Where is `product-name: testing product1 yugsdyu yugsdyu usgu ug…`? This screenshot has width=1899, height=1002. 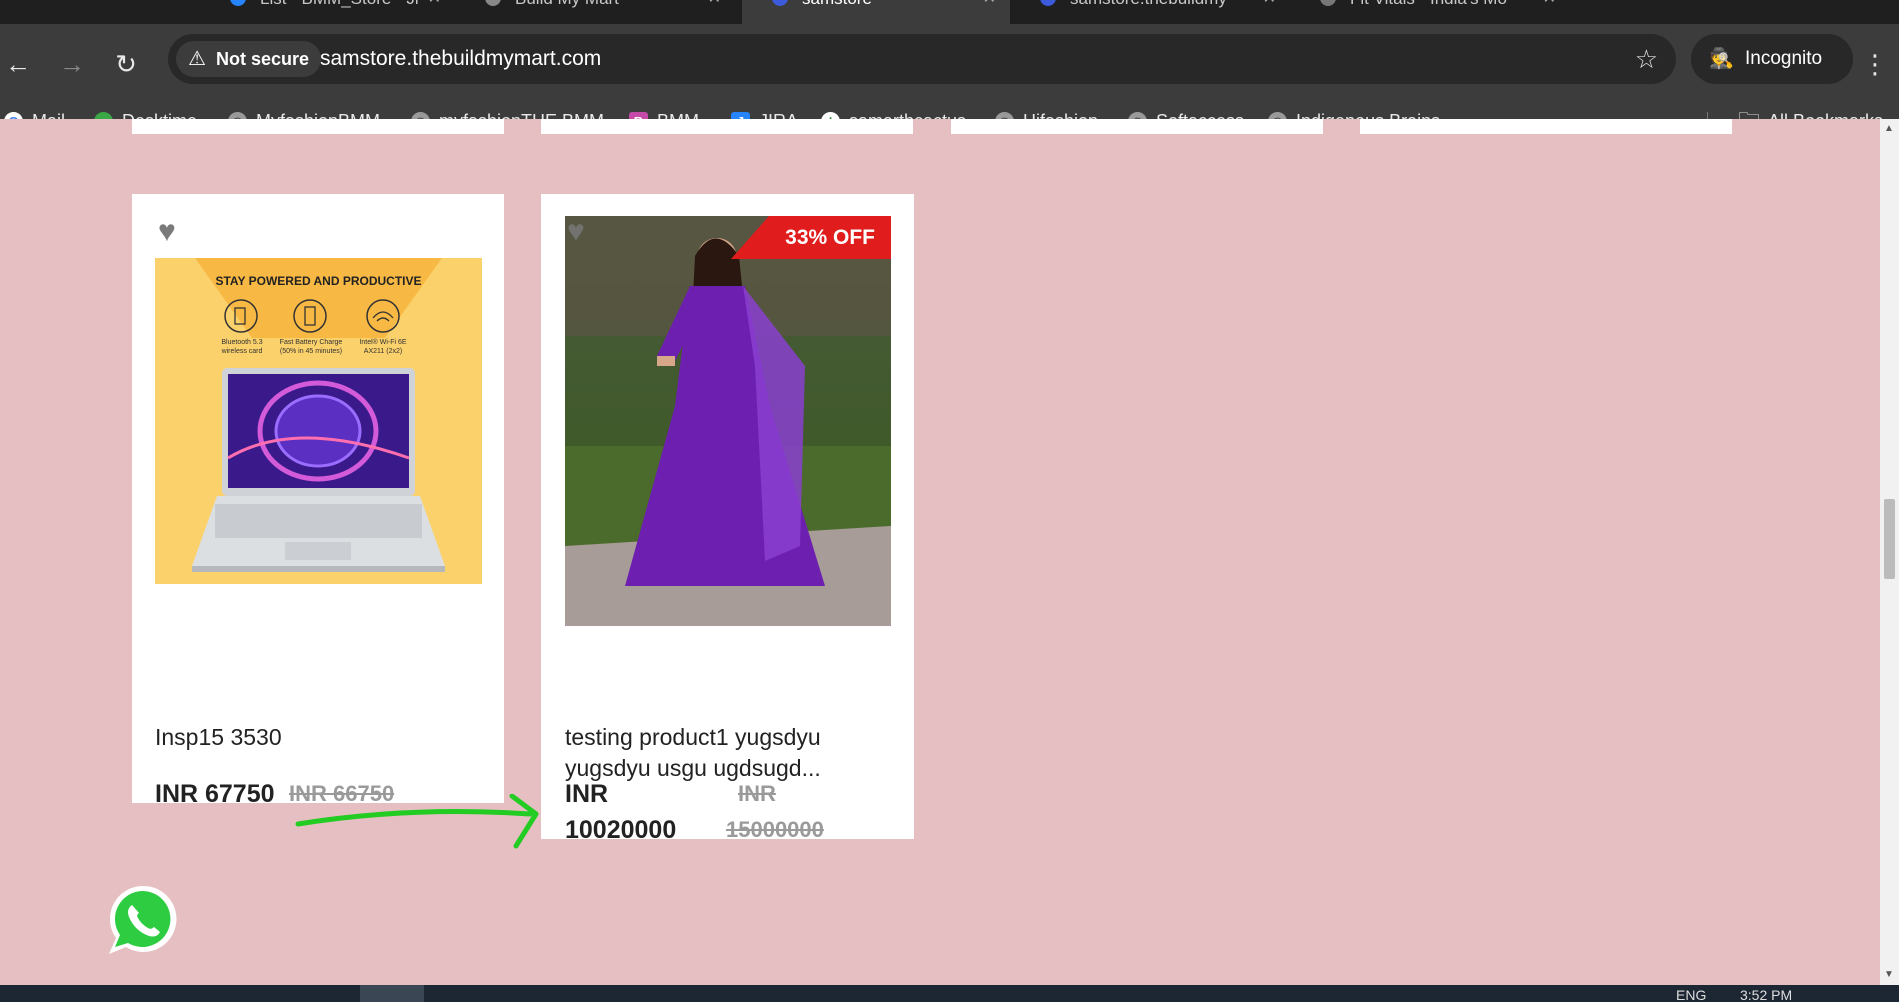
product-name: testing product1 yugsdyu yugsdyu usgu ug… is located at coordinates (693, 753).